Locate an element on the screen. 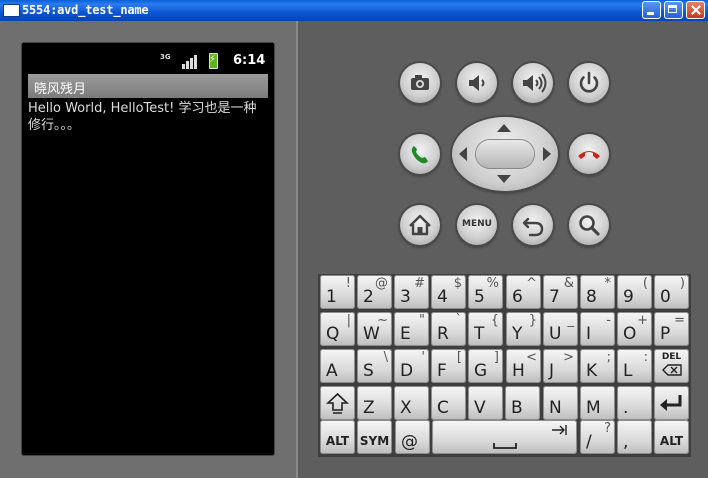 This screenshot has height=478, width=708. keyboard-key: N is located at coordinates (560, 403).